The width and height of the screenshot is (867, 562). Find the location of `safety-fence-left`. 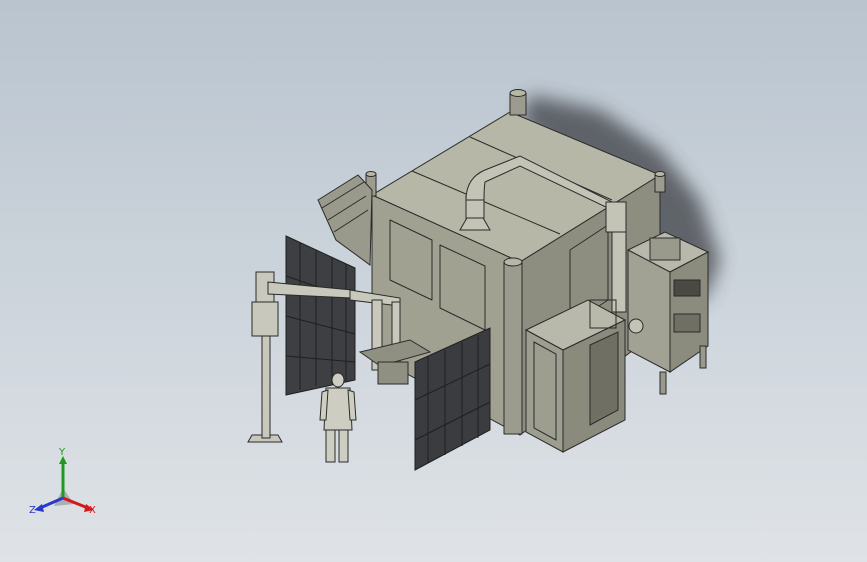

safety-fence-left is located at coordinates (320, 315).